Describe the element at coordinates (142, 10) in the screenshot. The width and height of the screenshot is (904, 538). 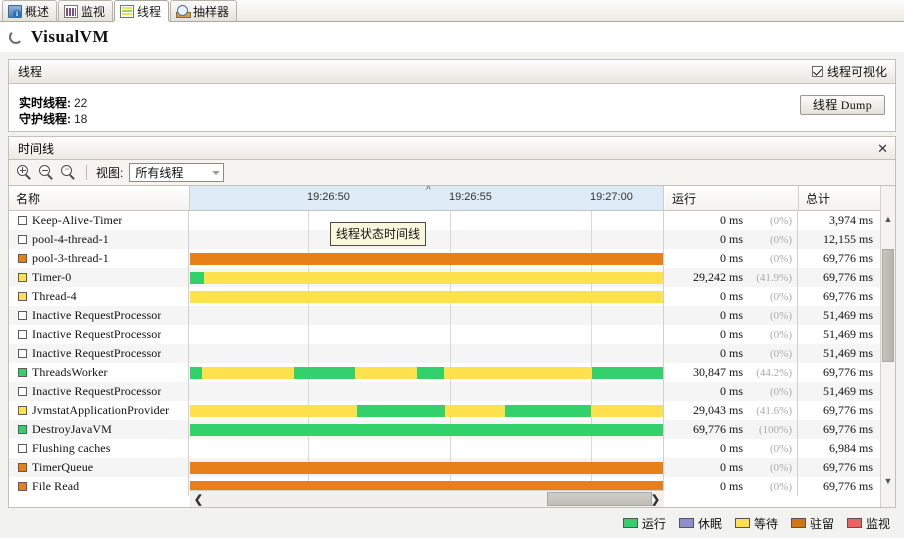
I see `tab-2: 线程` at that location.